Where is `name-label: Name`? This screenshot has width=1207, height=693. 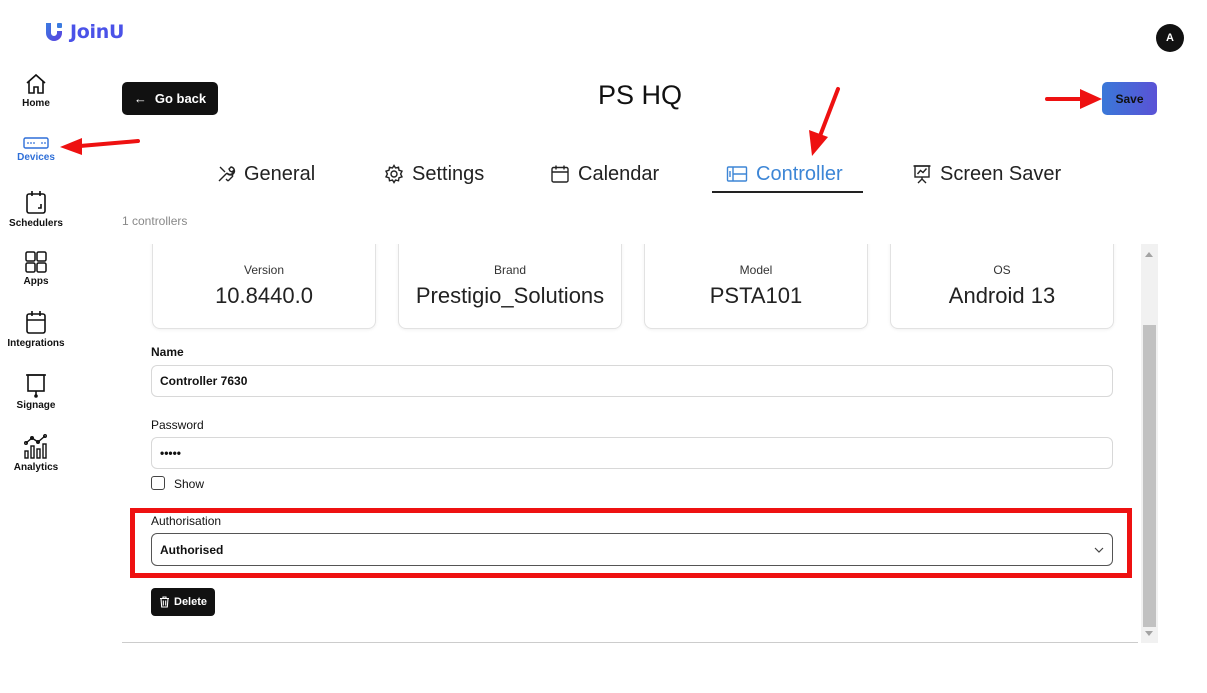
name-label: Name is located at coordinates (167, 352).